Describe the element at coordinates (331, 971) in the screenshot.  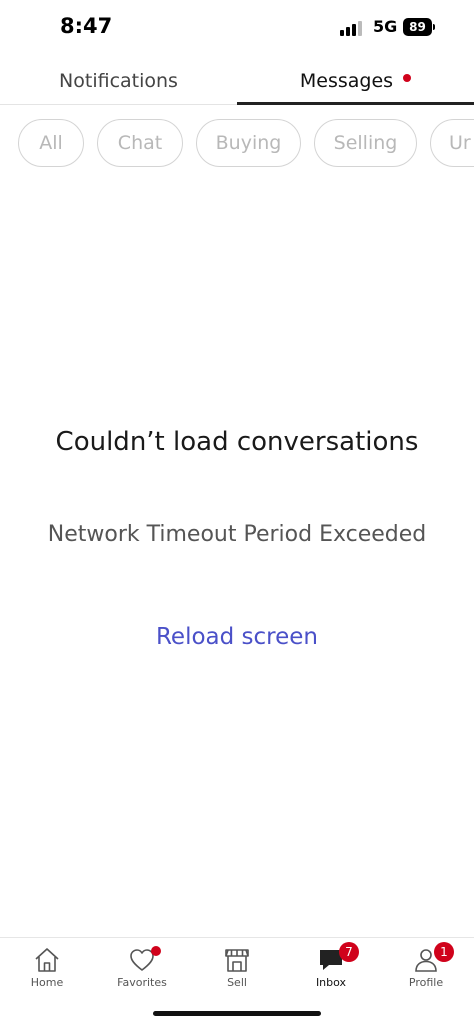
I see `nav-inbox: 7 Inbox` at that location.